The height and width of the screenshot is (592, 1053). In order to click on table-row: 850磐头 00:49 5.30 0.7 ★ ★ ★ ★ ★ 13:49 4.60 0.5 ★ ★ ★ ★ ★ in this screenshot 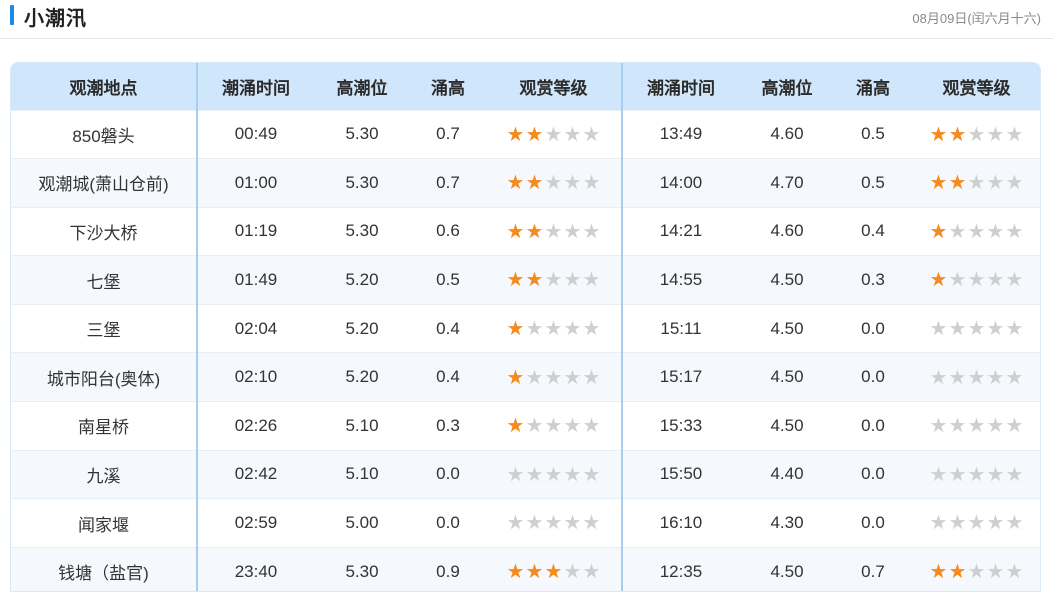, I will do `click(525, 134)`.